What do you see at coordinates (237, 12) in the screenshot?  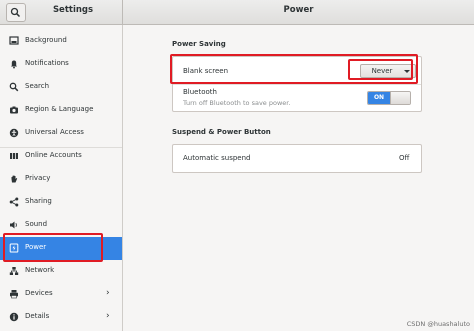 I see `header-bar: Settings Power` at bounding box center [237, 12].